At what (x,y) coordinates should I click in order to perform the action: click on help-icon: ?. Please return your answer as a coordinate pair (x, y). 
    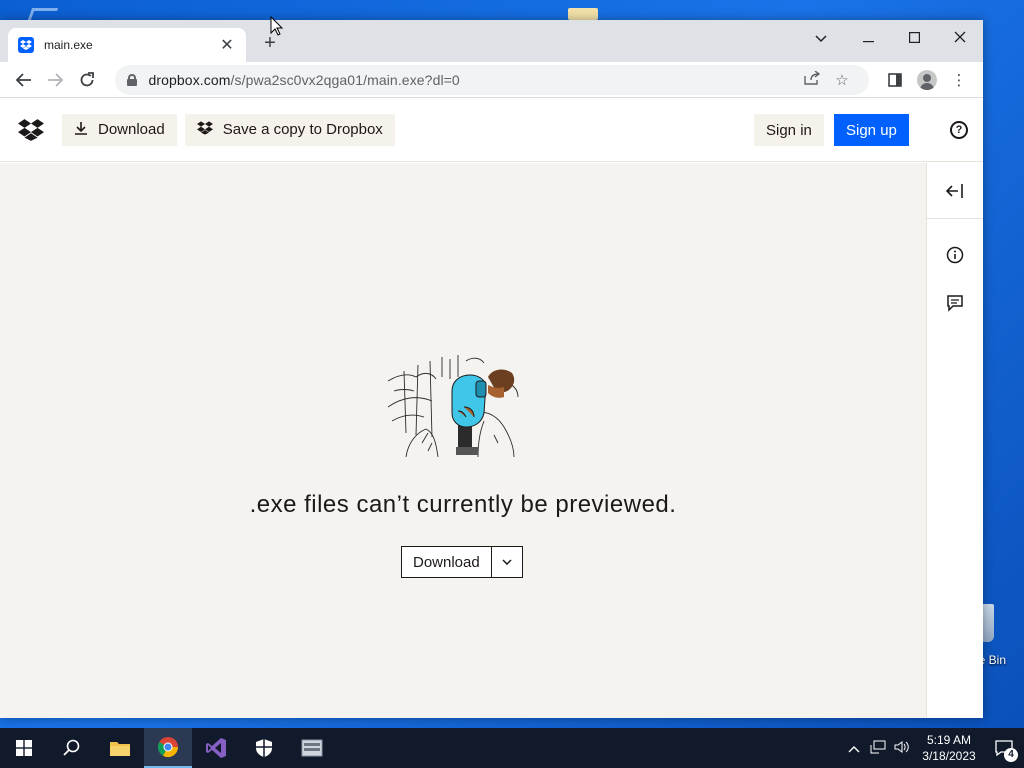
    Looking at the image, I should click on (959, 130).